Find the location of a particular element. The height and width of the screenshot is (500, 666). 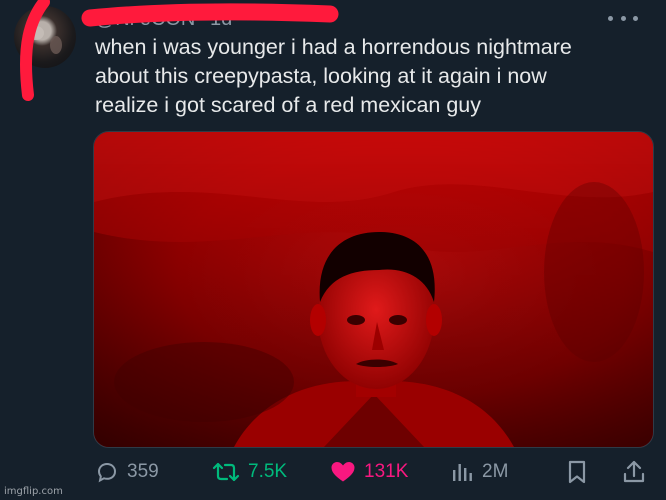

views-count: 2M is located at coordinates (495, 471).